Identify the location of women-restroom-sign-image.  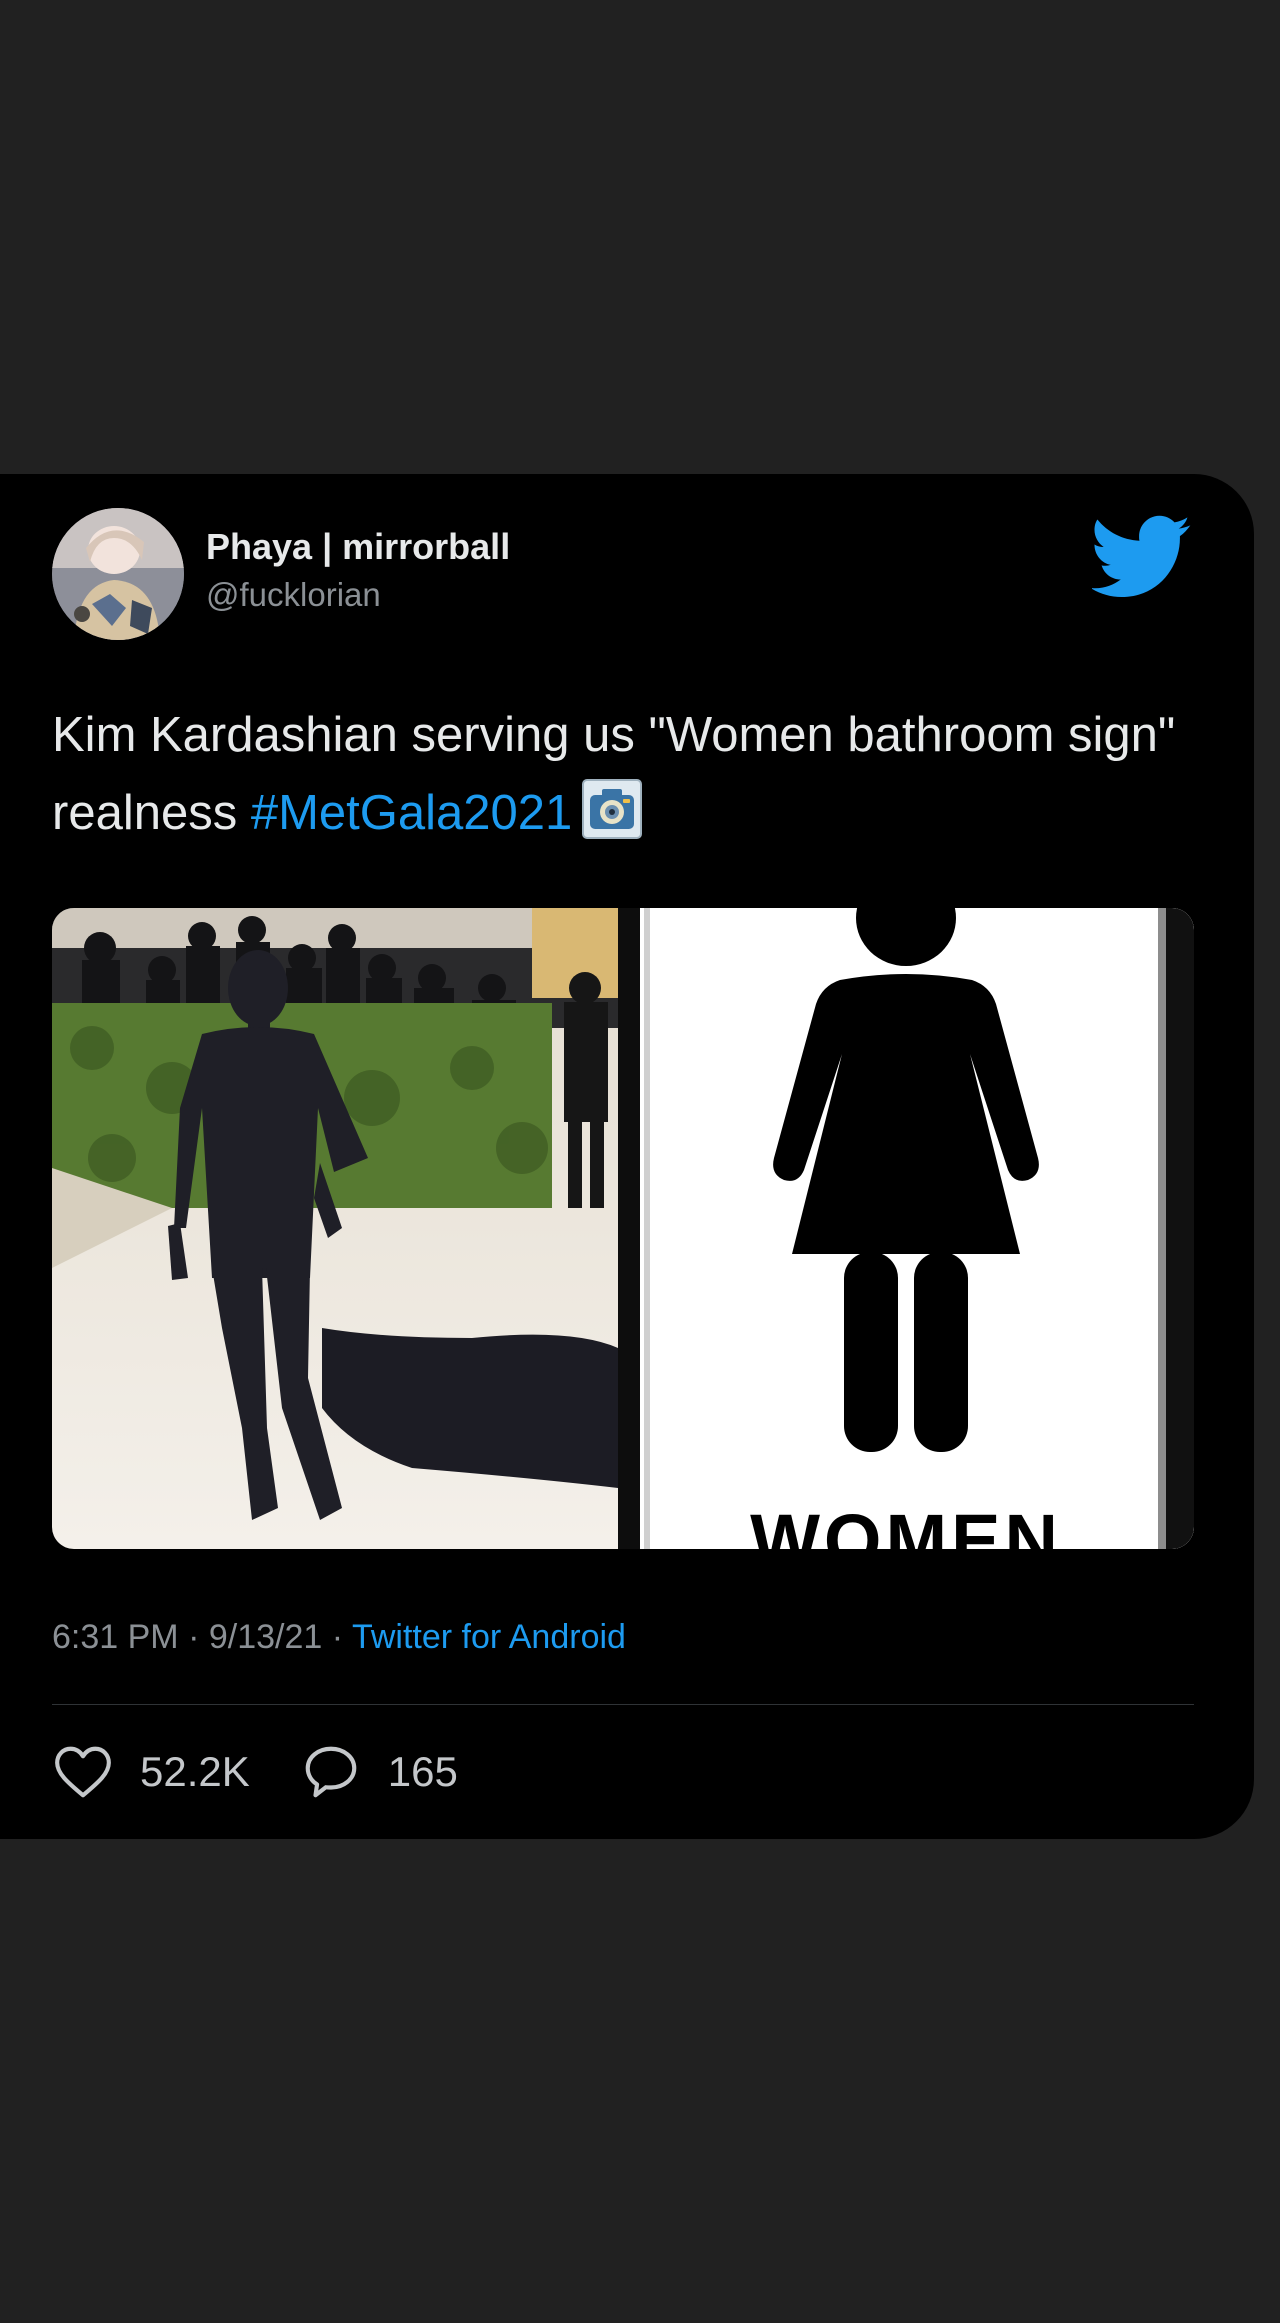
(906, 1228).